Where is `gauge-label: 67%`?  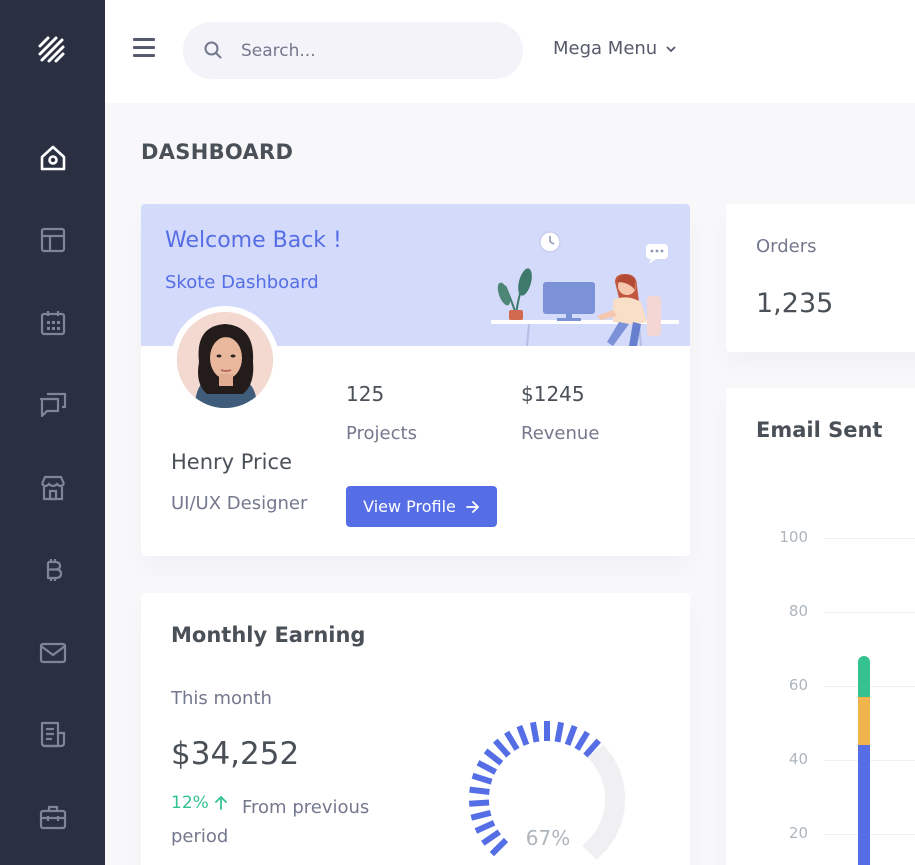 gauge-label: 67% is located at coordinates (548, 838).